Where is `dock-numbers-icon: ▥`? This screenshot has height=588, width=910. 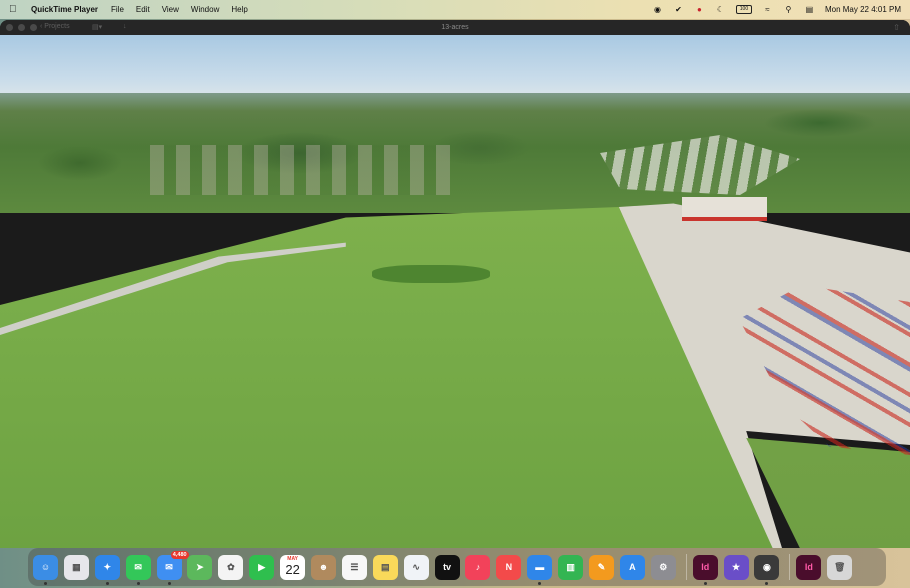
dock-numbers-icon: ▥ is located at coordinates (571, 567).